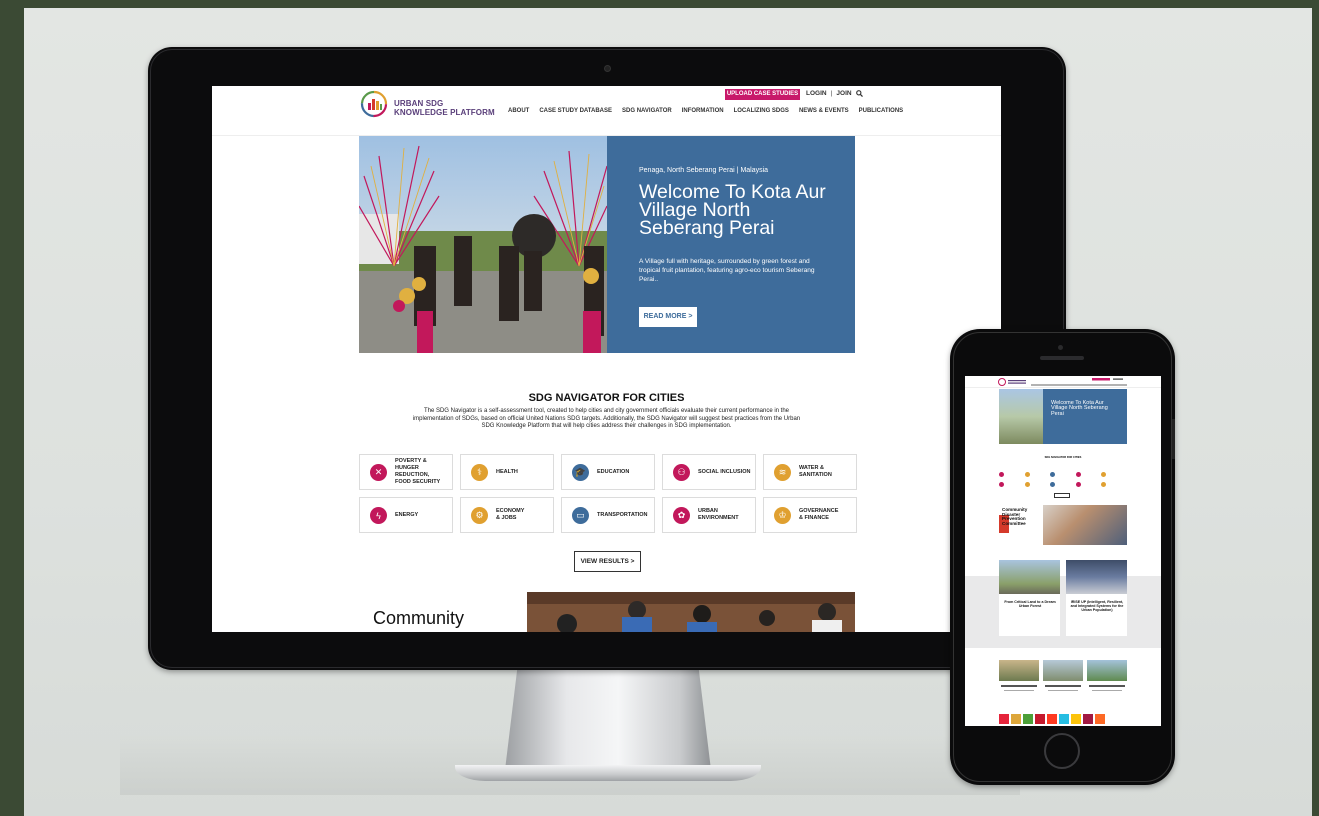 This screenshot has height=816, width=1319. I want to click on sdg-category-card: ✿ URBAN ENVIRONMENT, so click(709, 515).